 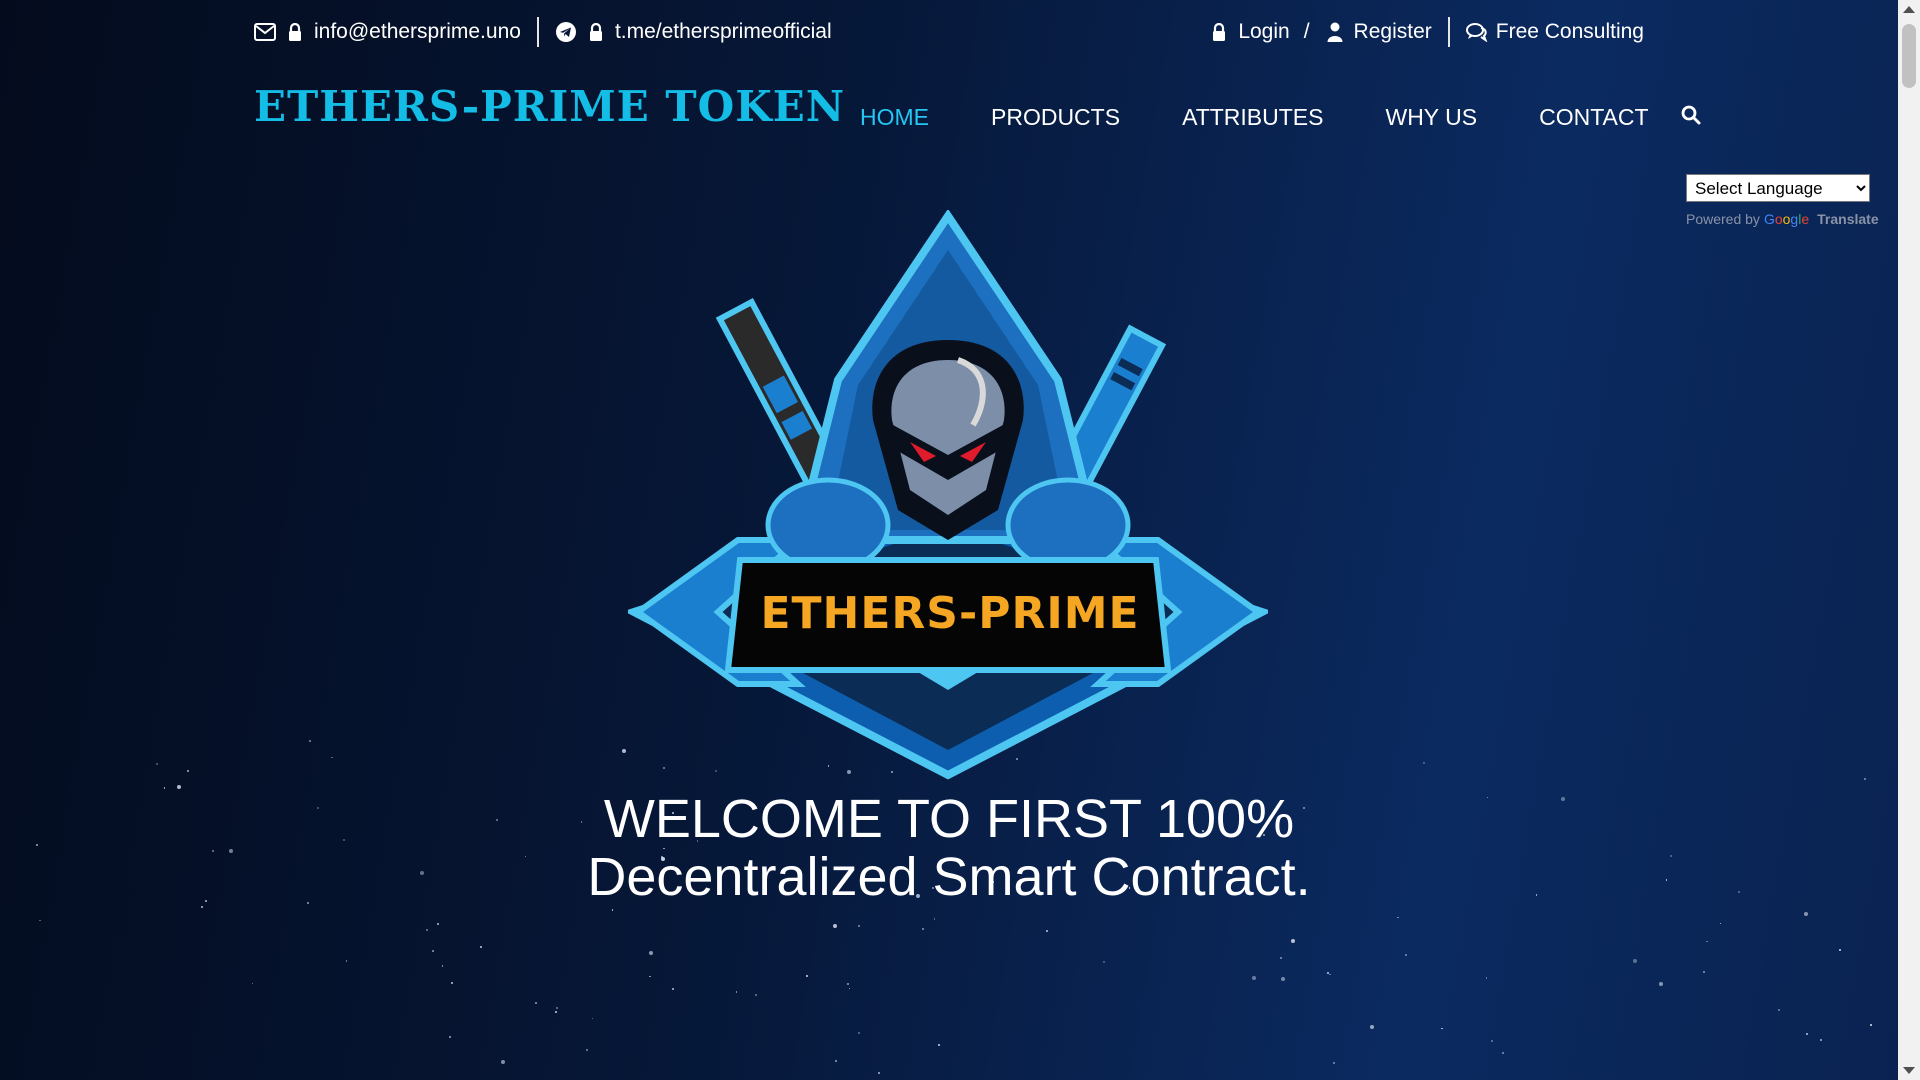 I want to click on user-icon, so click(x=1335, y=32).